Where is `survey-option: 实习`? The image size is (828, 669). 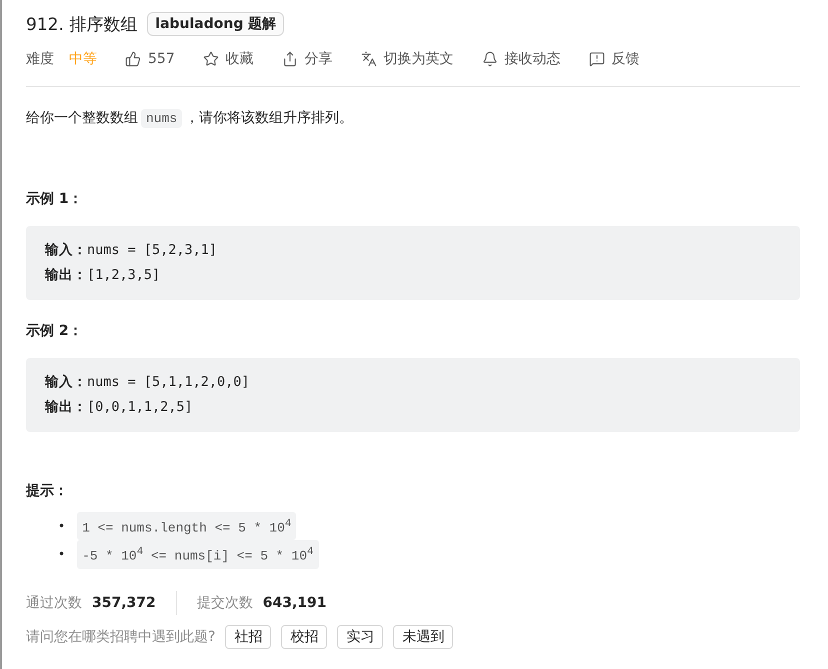
survey-option: 实习 is located at coordinates (360, 636).